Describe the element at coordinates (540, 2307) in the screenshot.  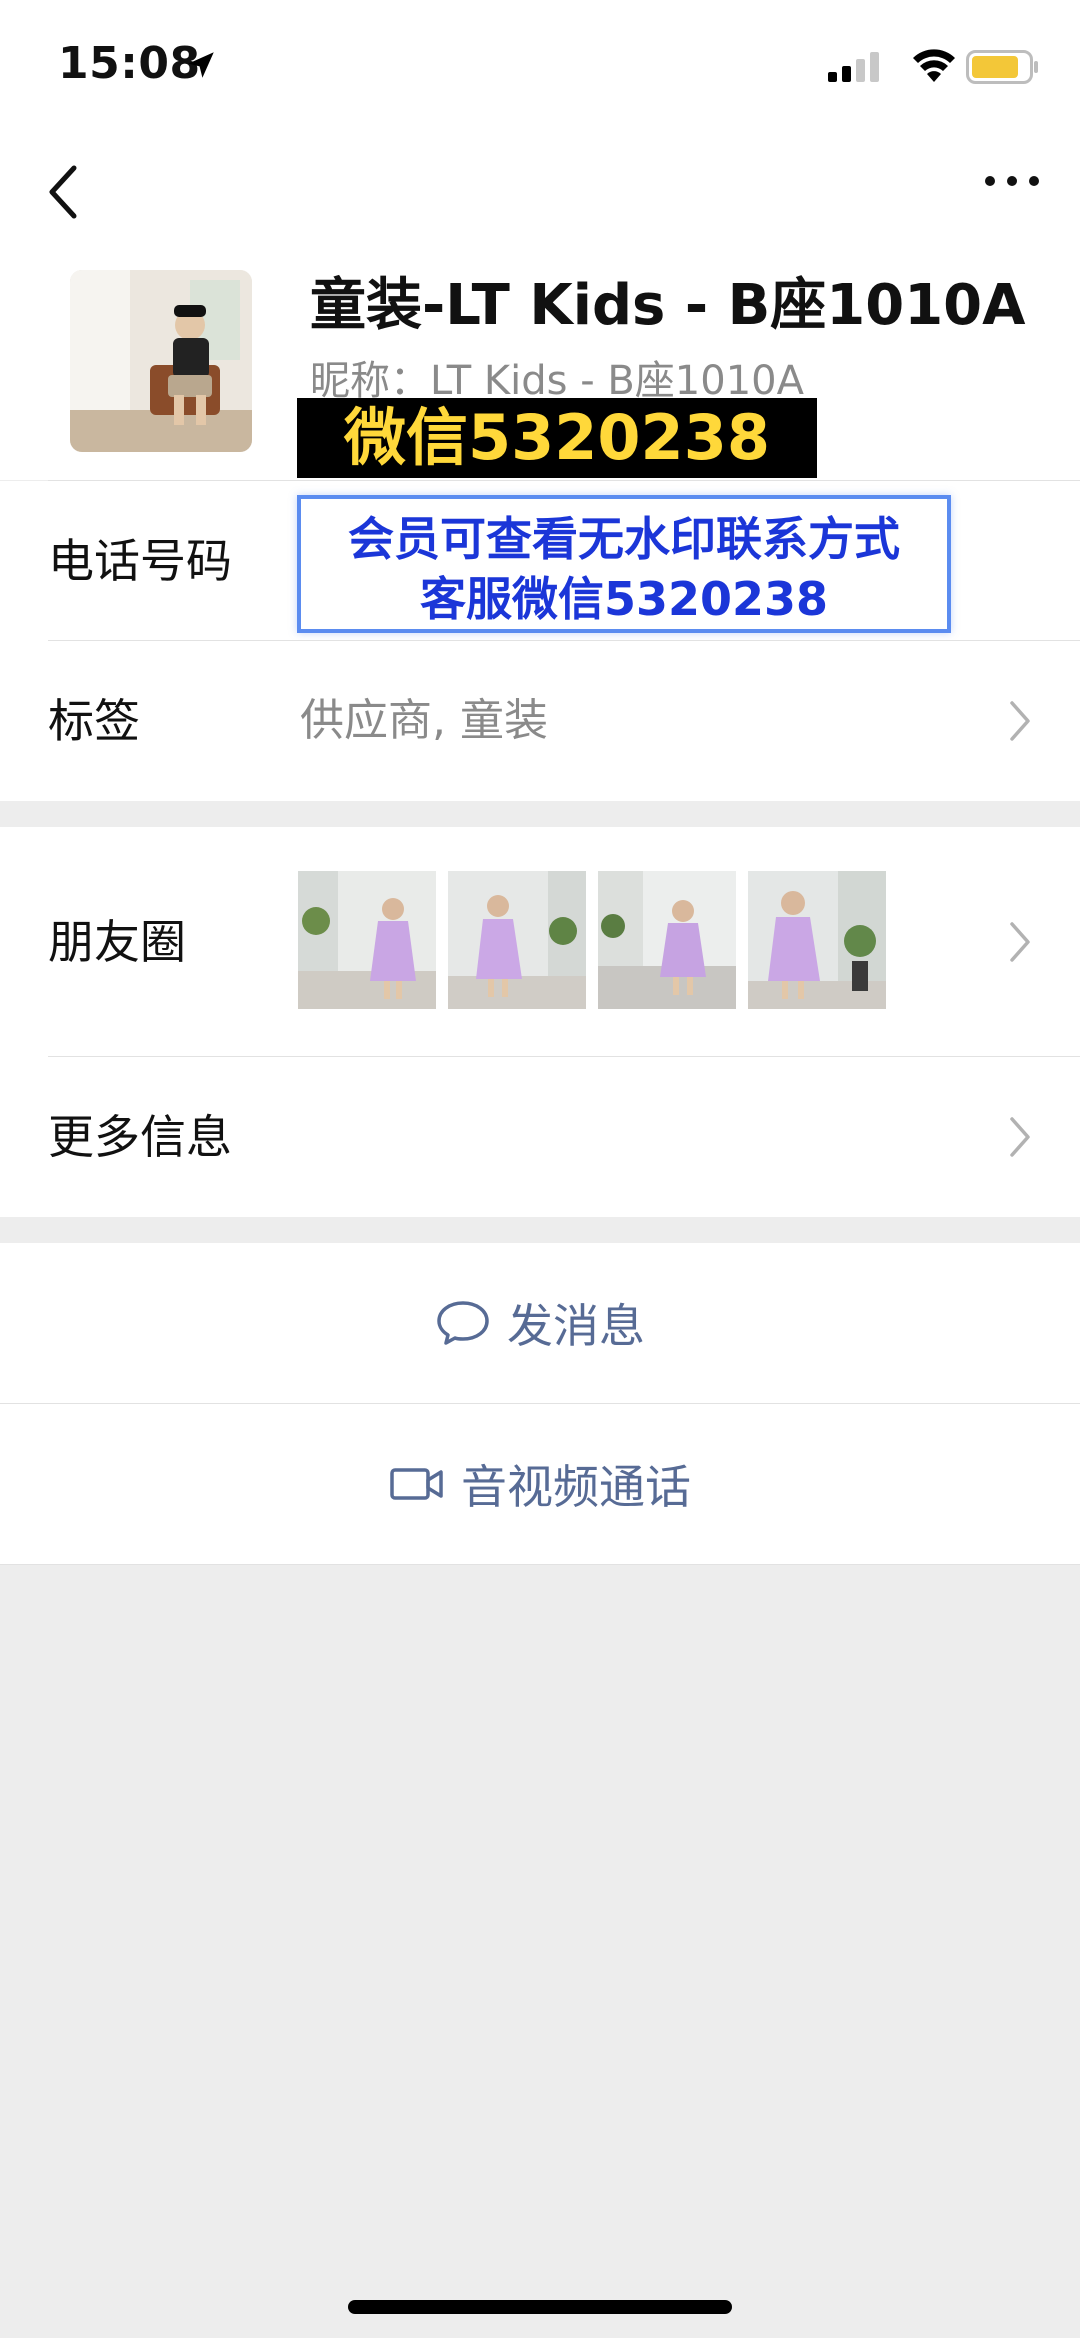
I see `home-indicator` at that location.